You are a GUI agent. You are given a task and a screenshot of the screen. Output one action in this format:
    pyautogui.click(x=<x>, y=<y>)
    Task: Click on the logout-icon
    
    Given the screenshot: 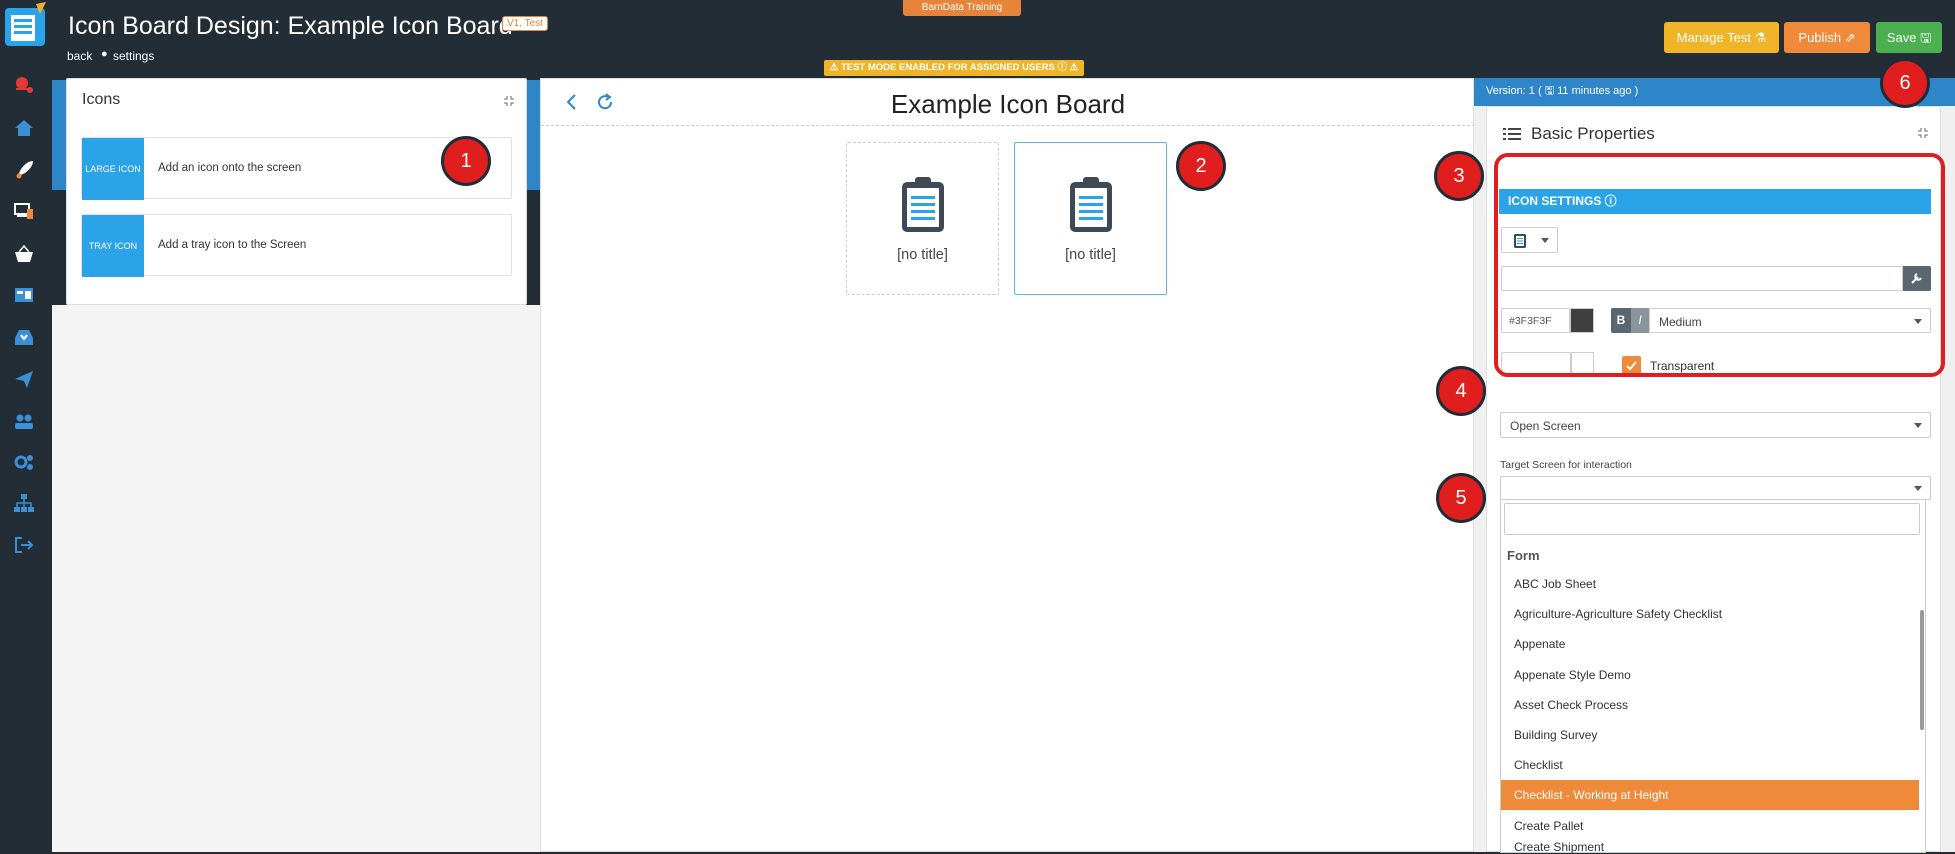 What is the action you would take?
    pyautogui.click(x=24, y=545)
    